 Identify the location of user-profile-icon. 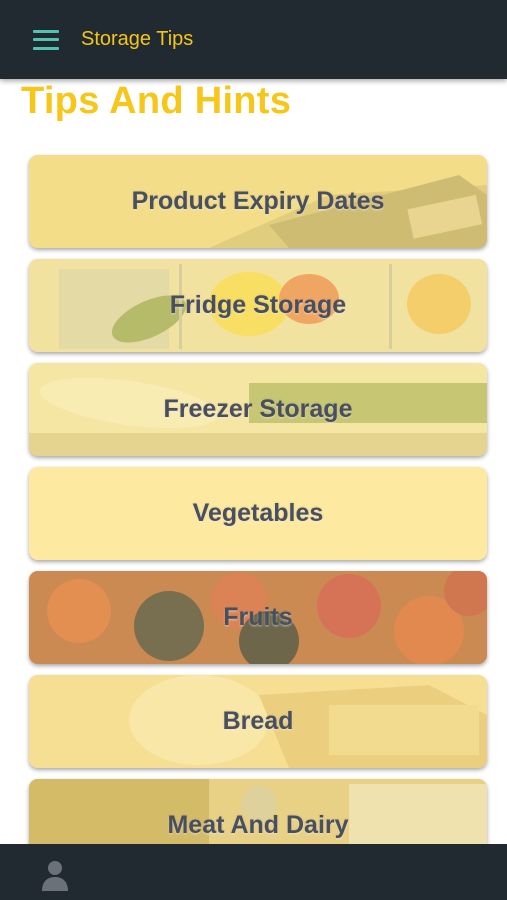
(55, 875).